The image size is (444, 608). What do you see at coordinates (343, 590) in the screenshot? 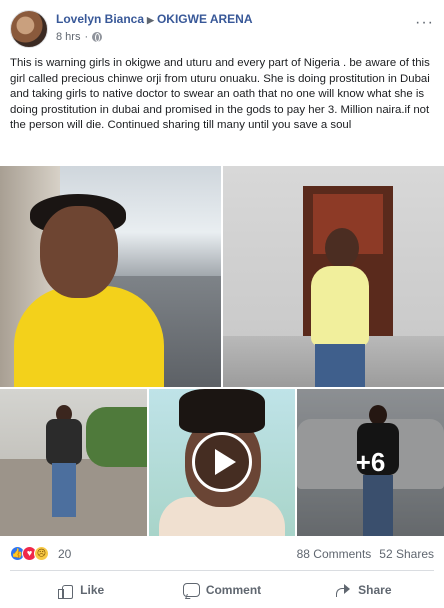
I see `share-icon` at bounding box center [343, 590].